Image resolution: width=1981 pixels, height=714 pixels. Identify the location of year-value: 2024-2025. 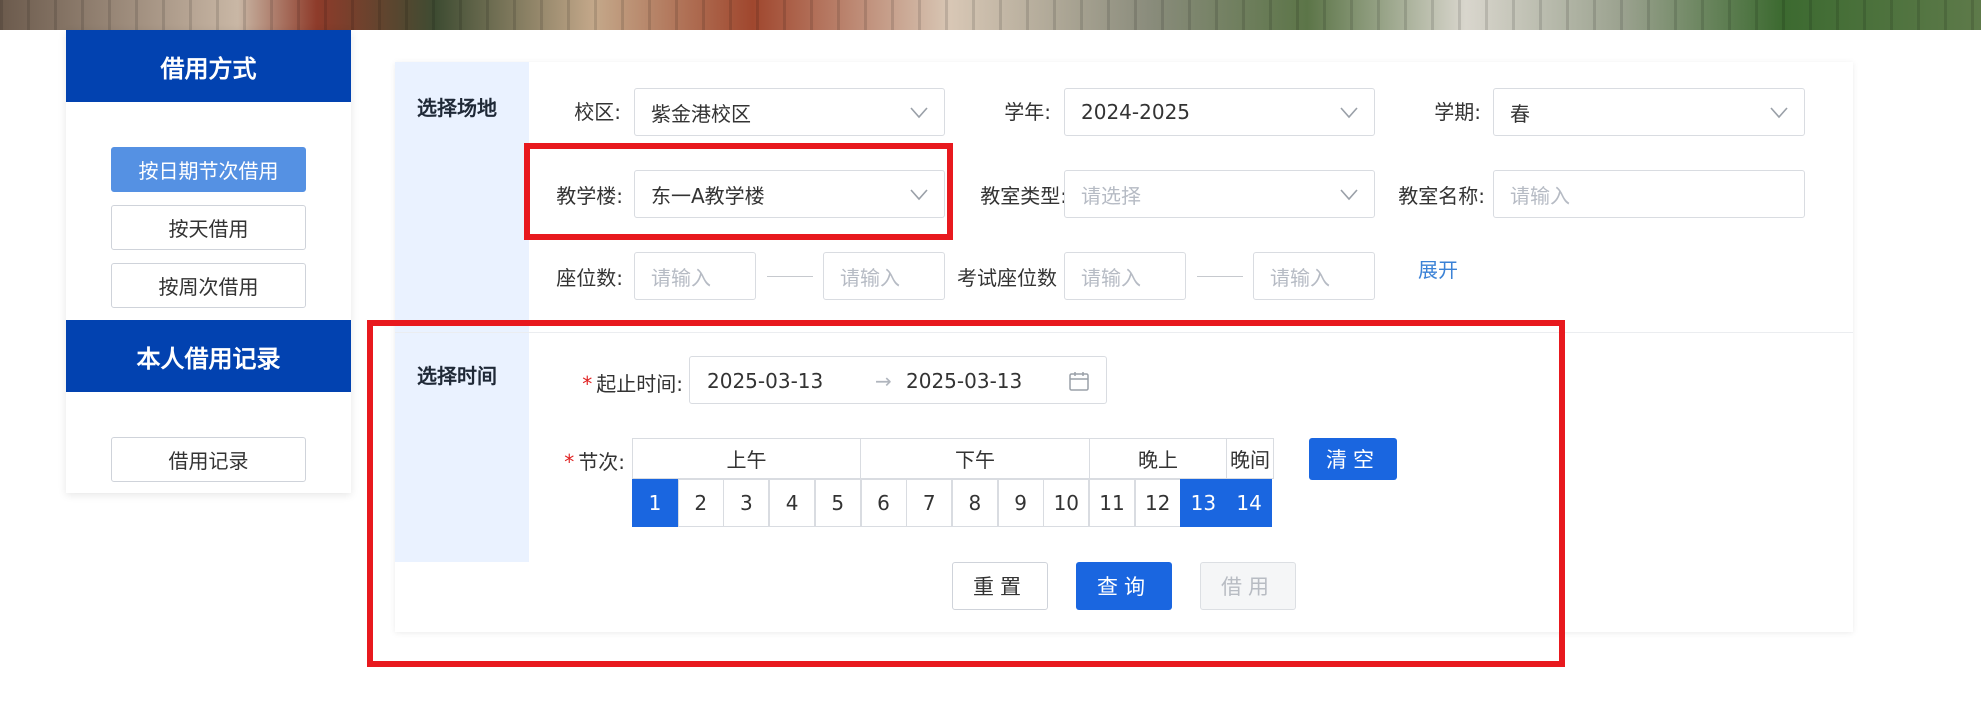
(1136, 112).